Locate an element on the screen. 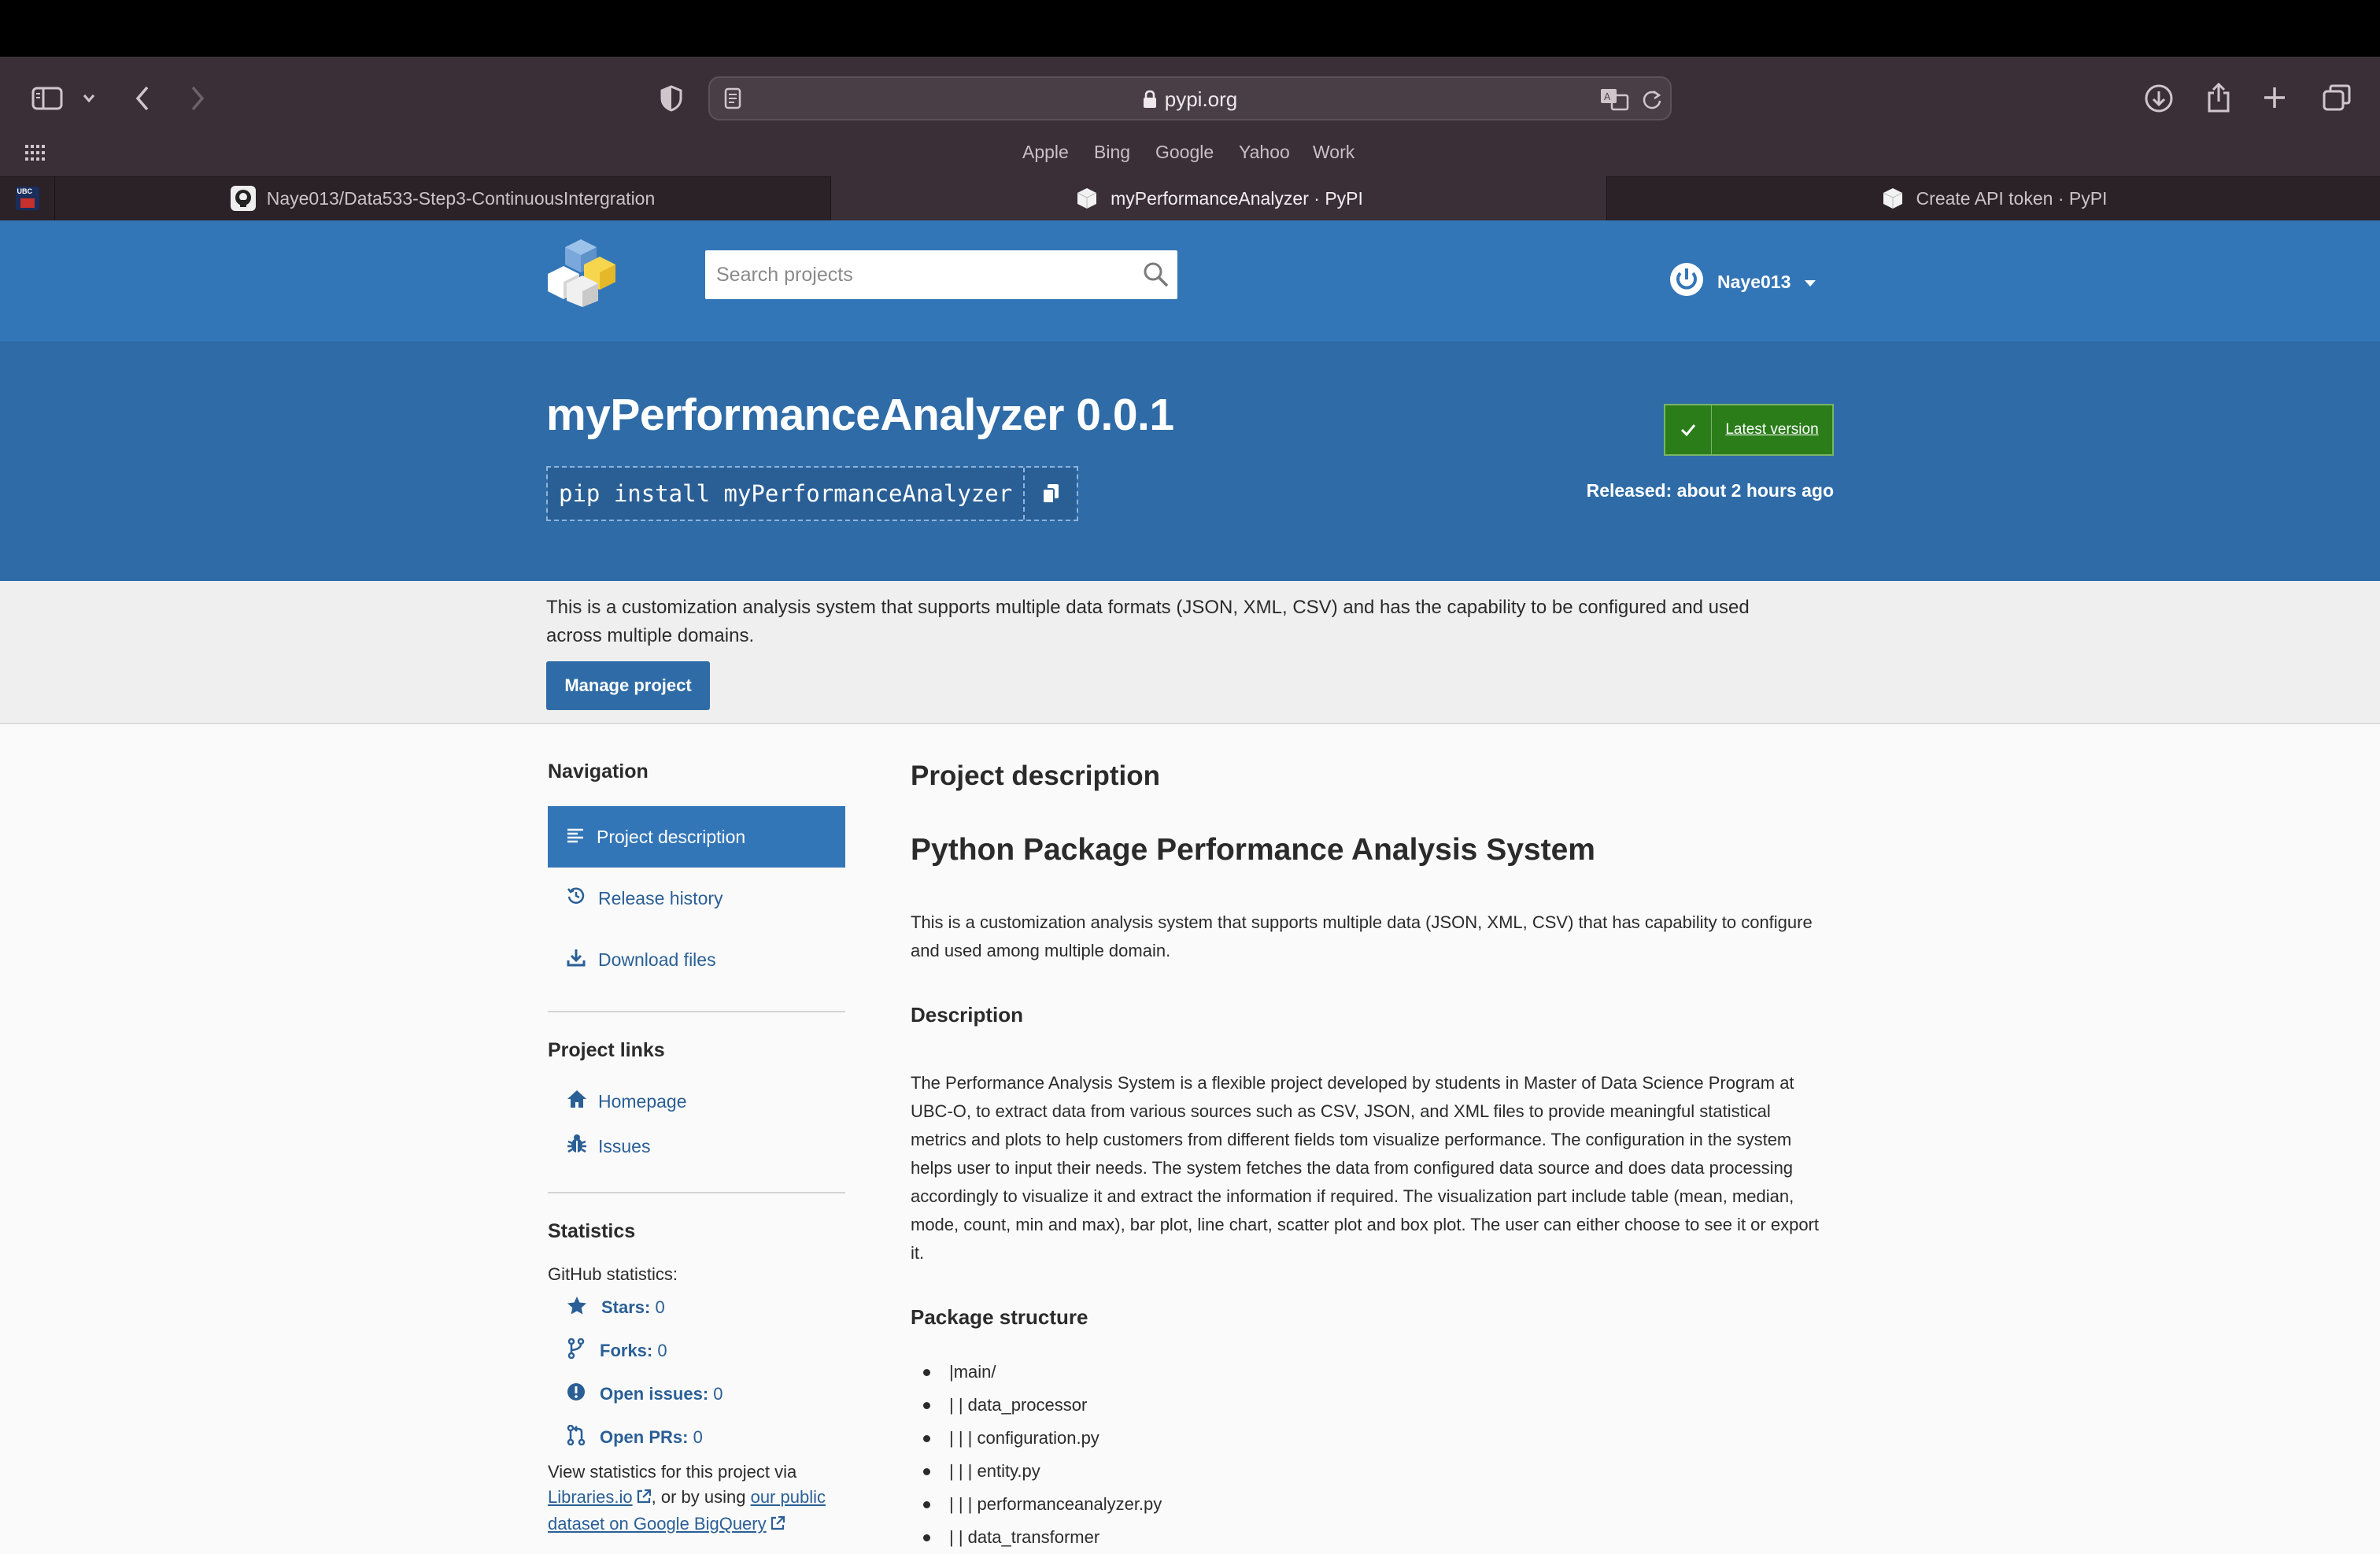  url-display: pypi.org is located at coordinates (1190, 100).